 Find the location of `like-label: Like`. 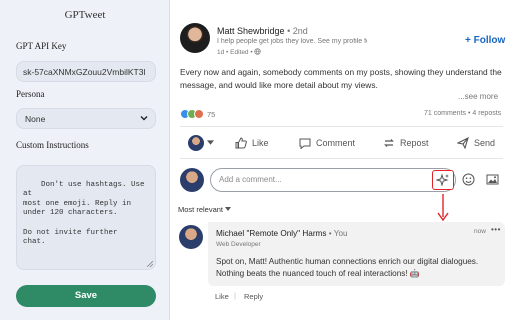

like-label: Like is located at coordinates (260, 143).